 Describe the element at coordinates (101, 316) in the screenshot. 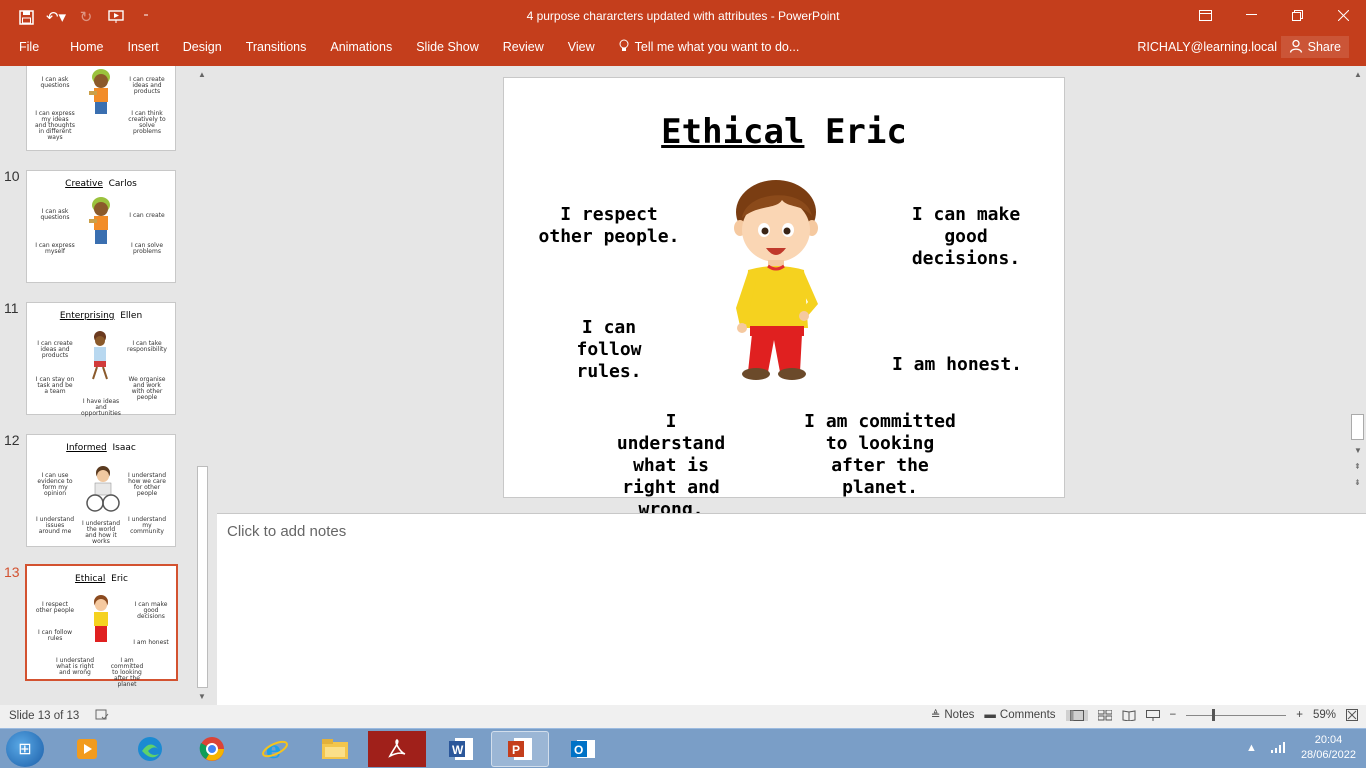

I see `thumb-title: Enterprising Ellen` at that location.